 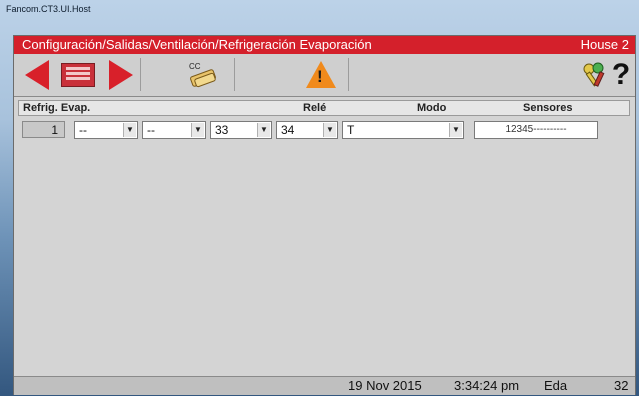 I want to click on status-bar: 19 Nov 2015 3:34:24 pm Eda 32, so click(x=324, y=385).